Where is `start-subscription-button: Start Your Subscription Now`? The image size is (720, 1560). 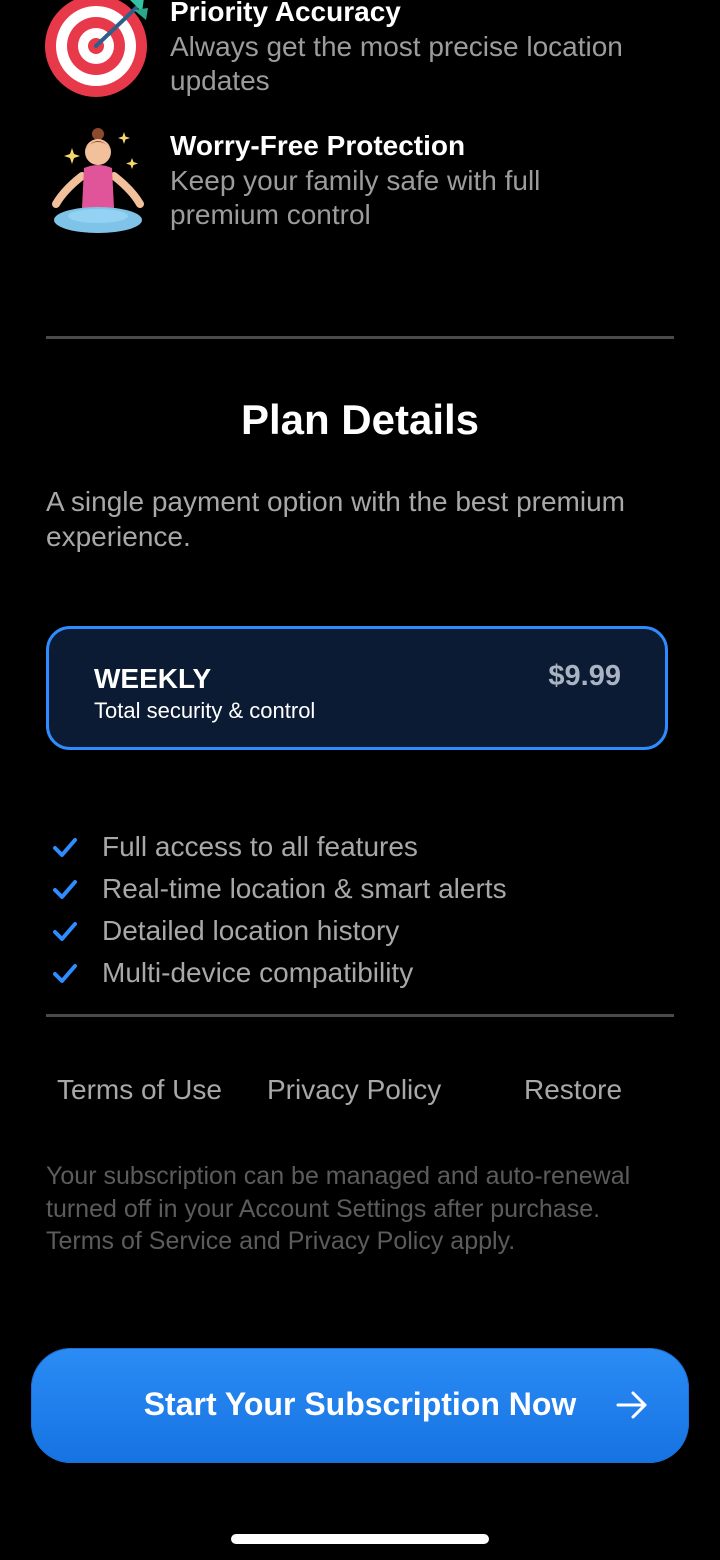 start-subscription-button: Start Your Subscription Now is located at coordinates (360, 1405).